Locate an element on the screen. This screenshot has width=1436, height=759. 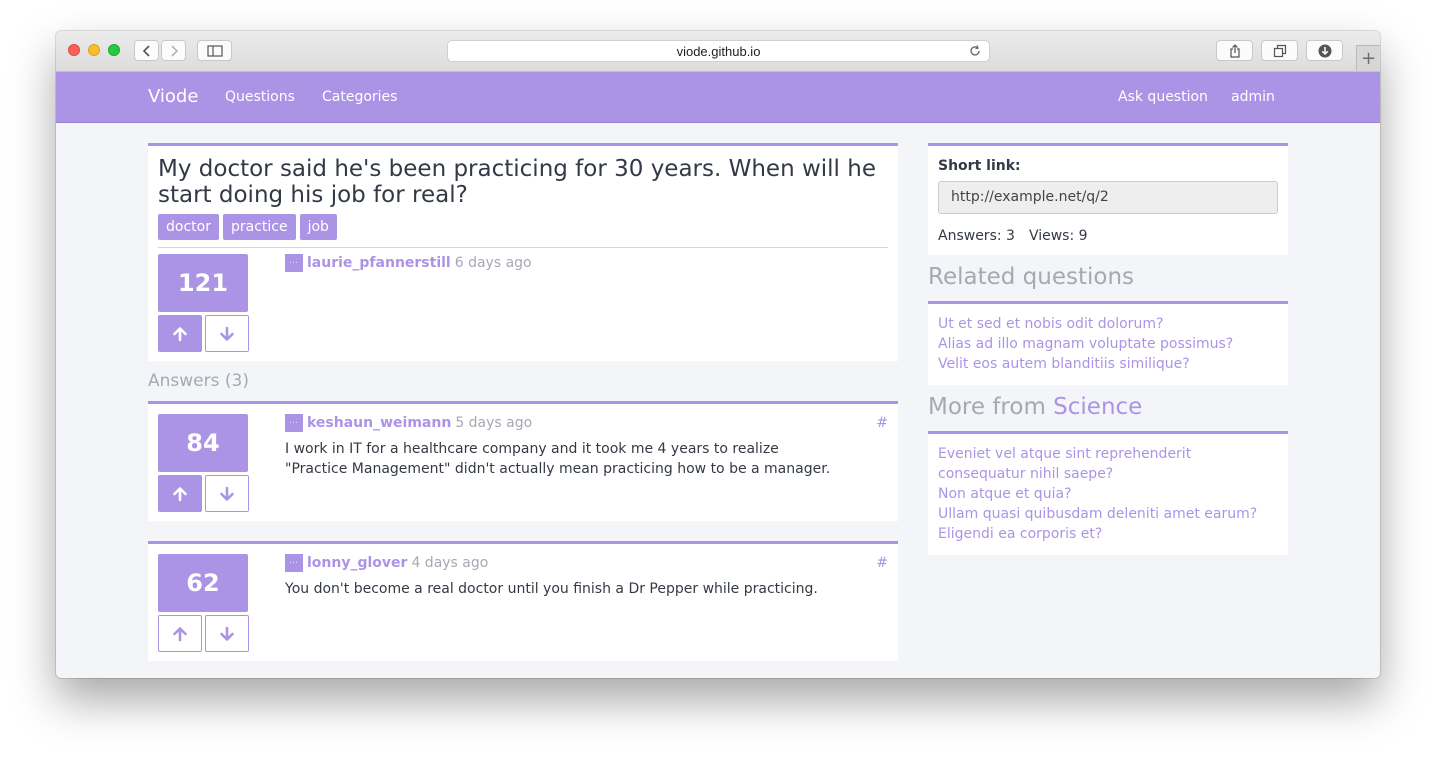
tag-doctor: doctor is located at coordinates (188, 227).